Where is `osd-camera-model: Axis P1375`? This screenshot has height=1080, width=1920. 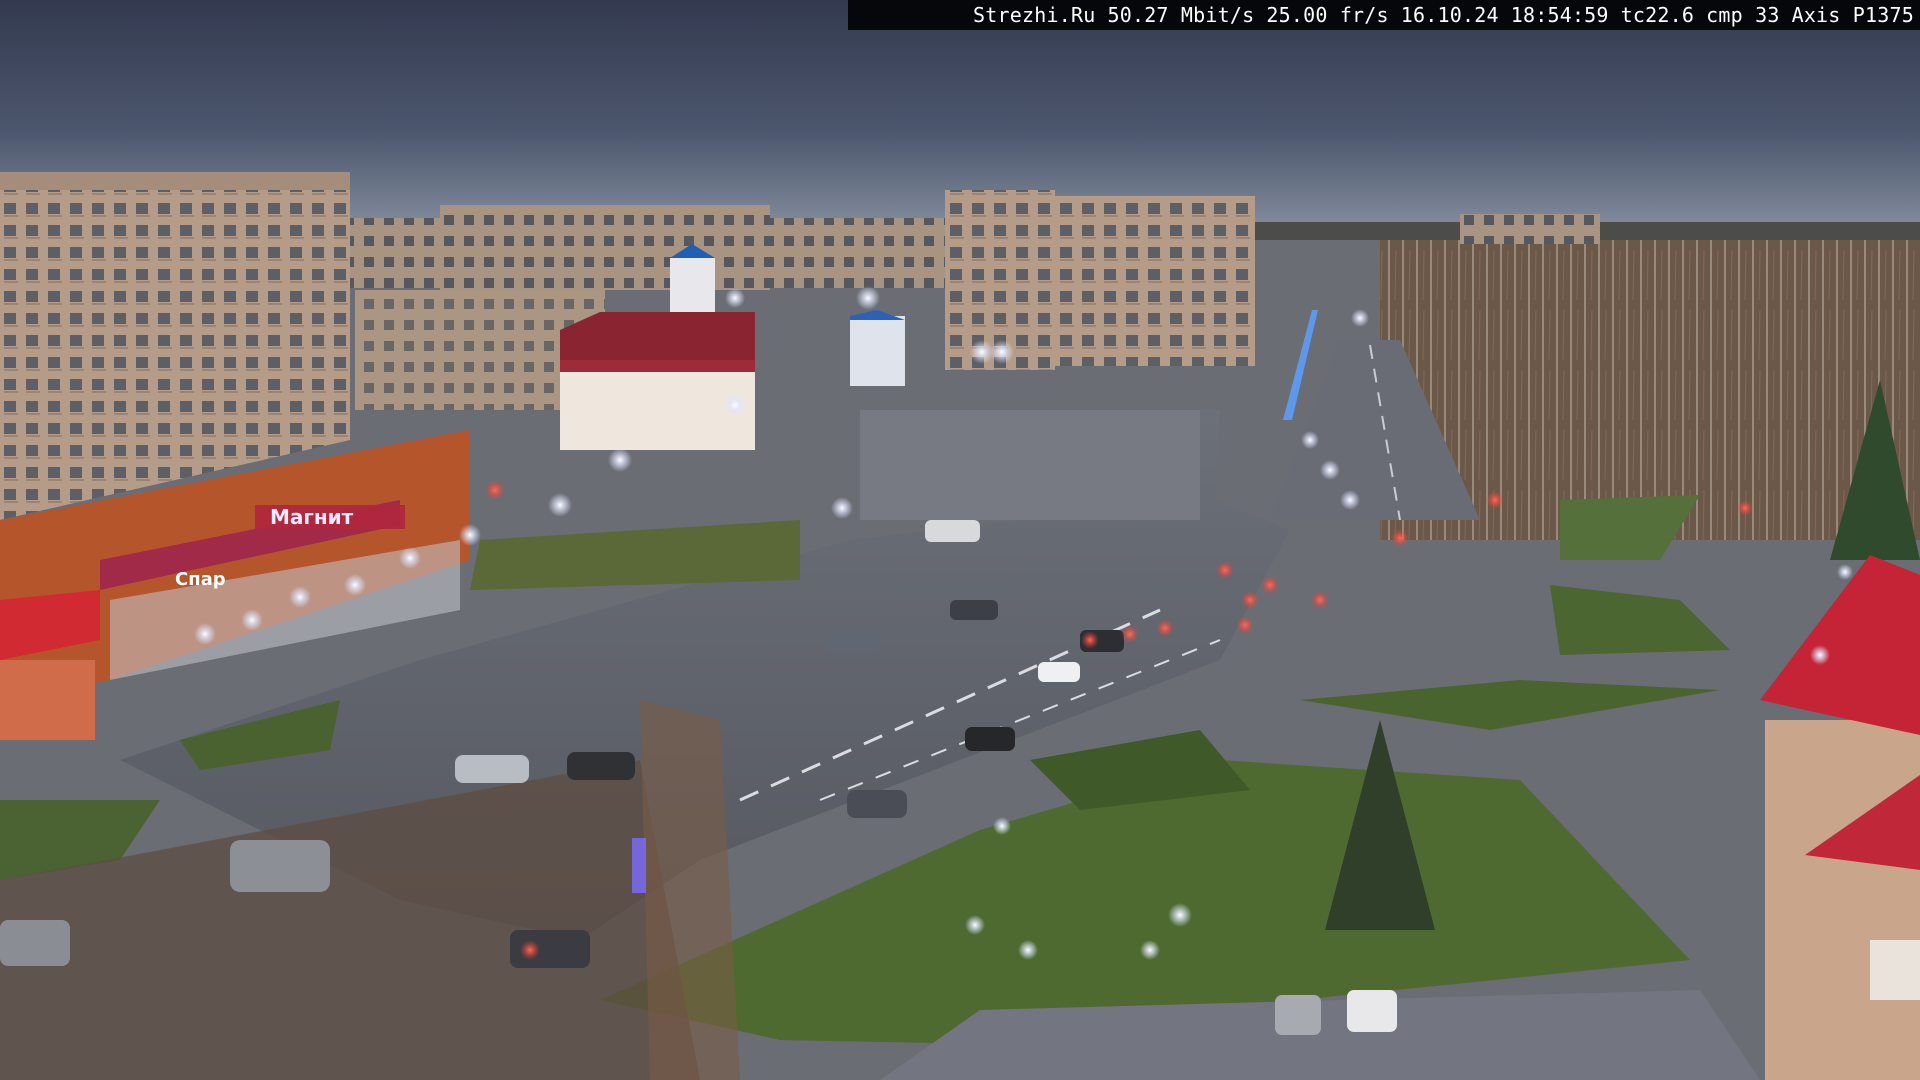
osd-camera-model: Axis P1375 is located at coordinates (1852, 15).